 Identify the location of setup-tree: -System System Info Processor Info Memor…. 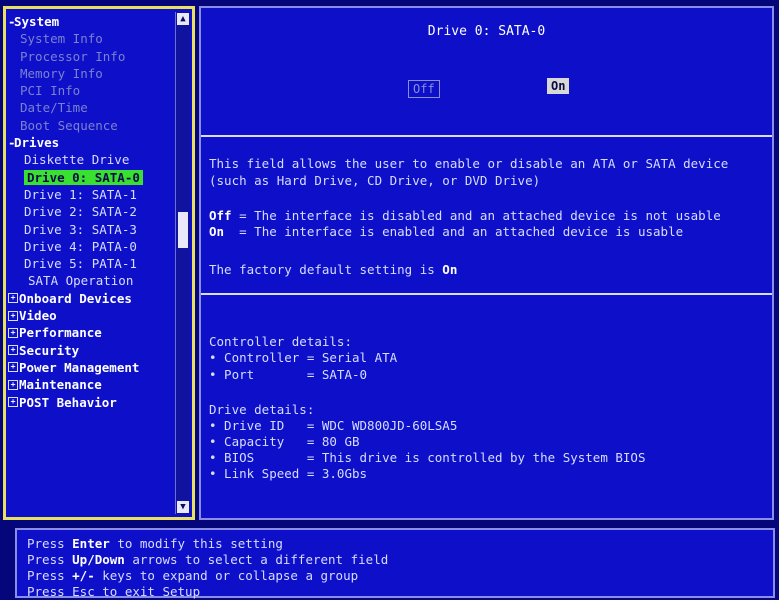
(92, 212).